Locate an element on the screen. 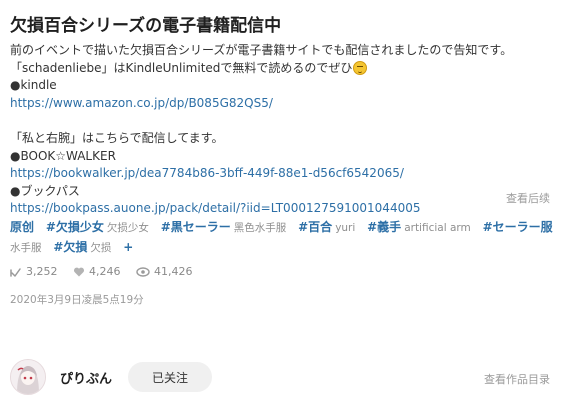  follow-button: 已关注 is located at coordinates (170, 377).